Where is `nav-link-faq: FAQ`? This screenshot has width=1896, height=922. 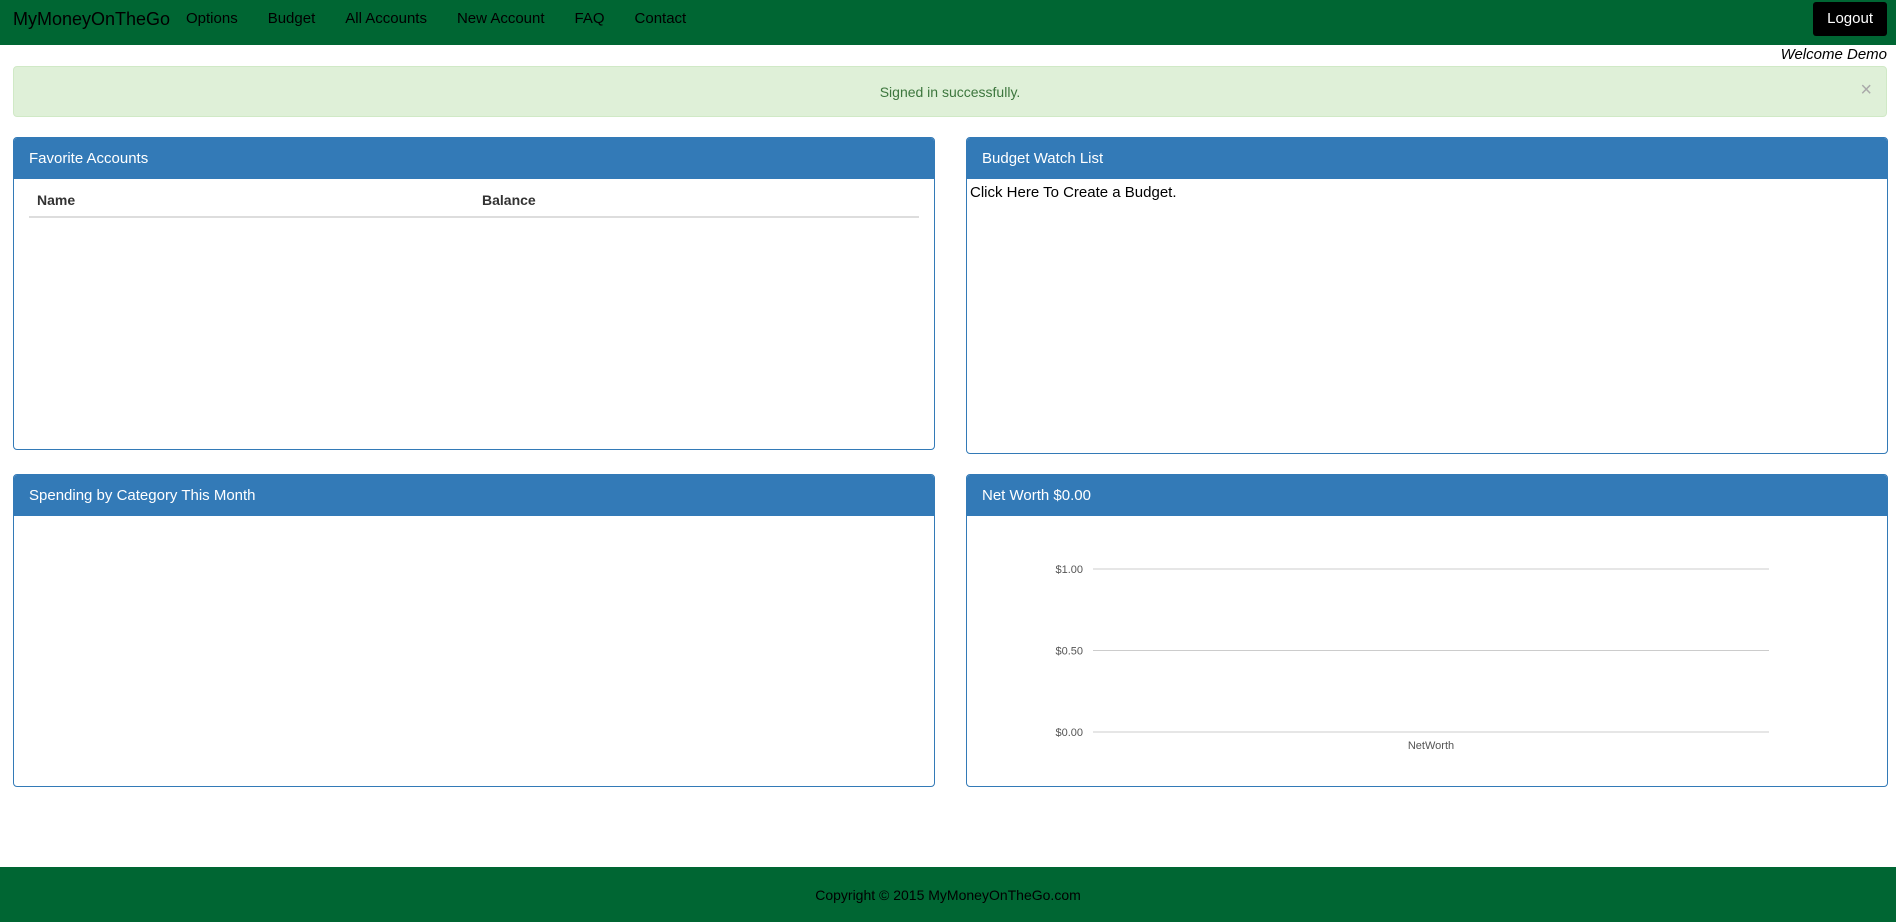
nav-link-faq: FAQ is located at coordinates (590, 19).